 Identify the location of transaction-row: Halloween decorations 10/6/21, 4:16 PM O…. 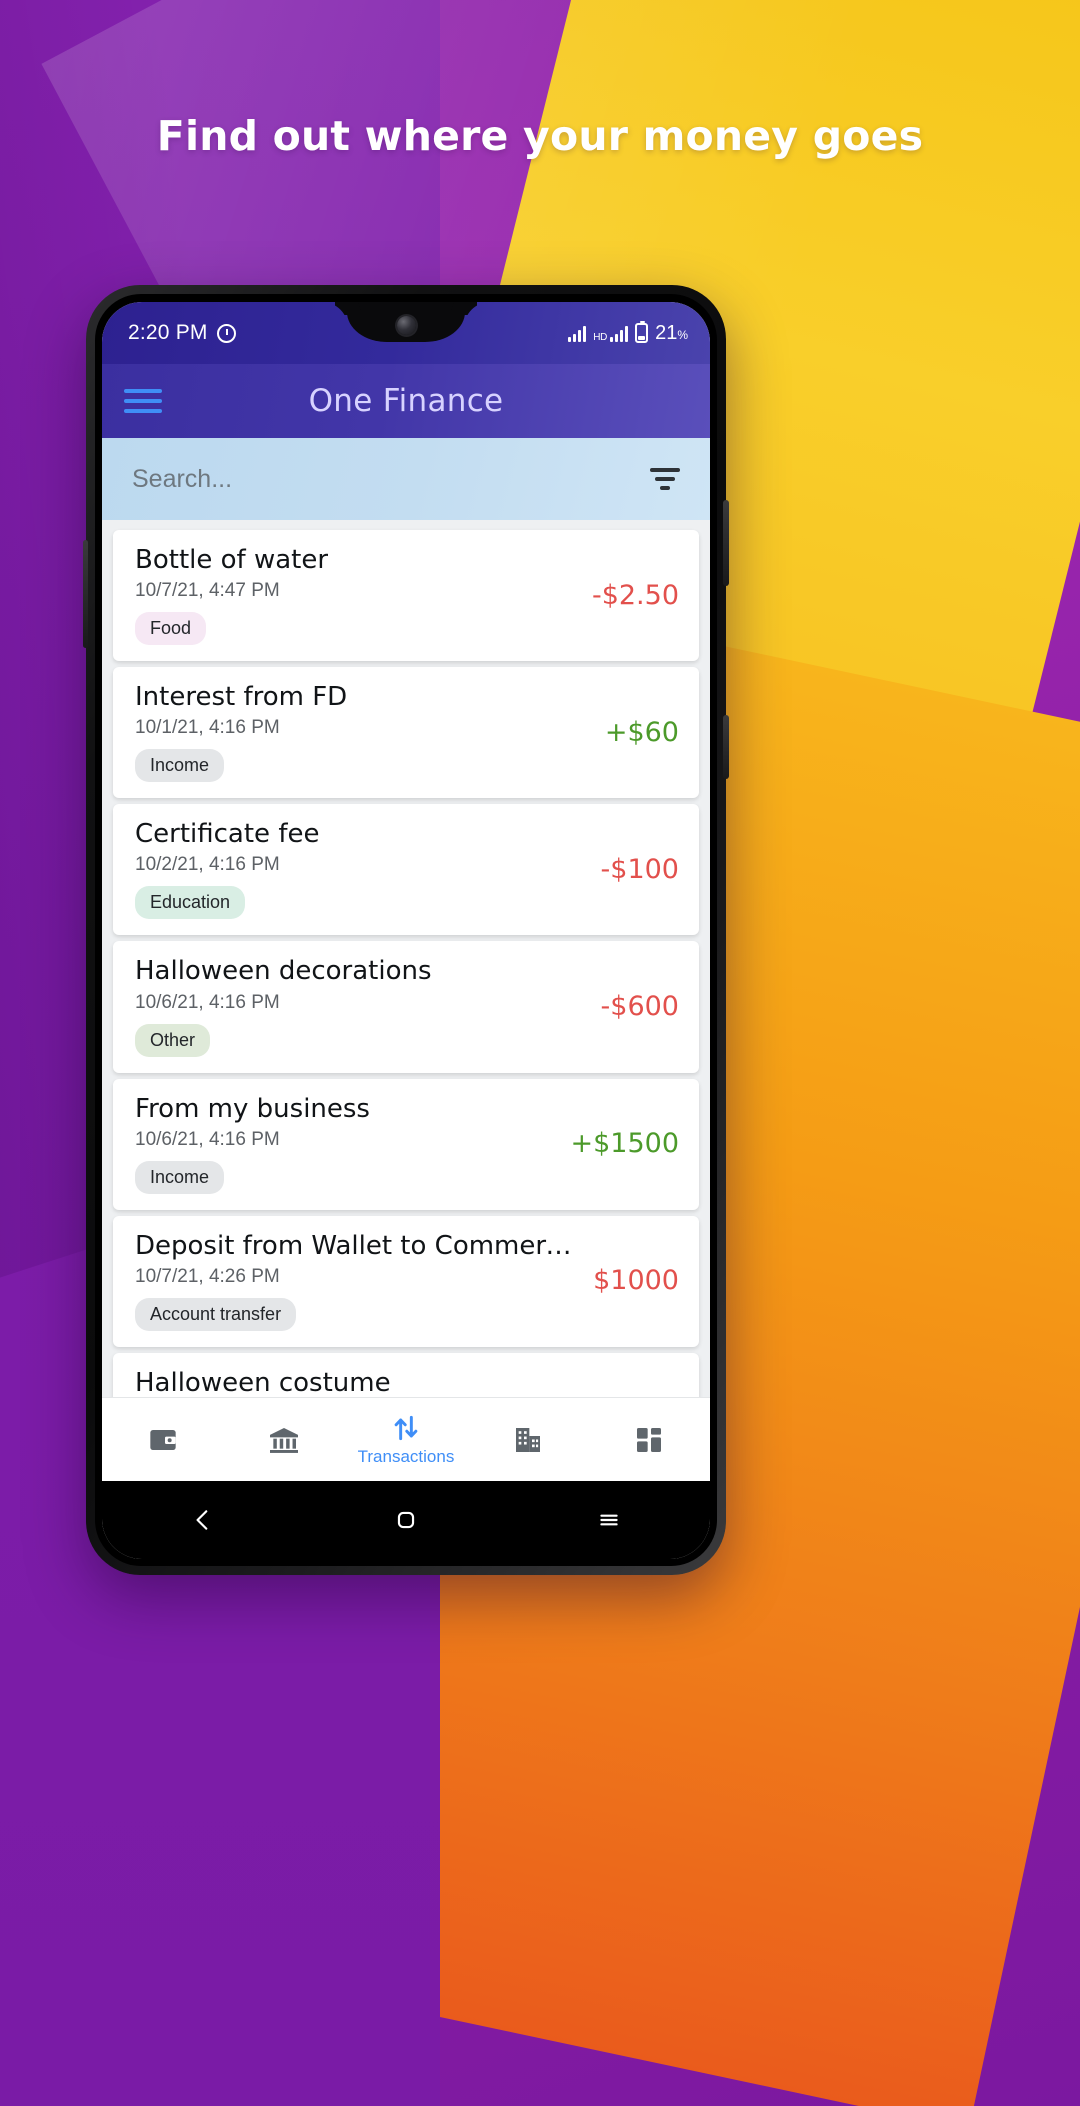
(406, 1007).